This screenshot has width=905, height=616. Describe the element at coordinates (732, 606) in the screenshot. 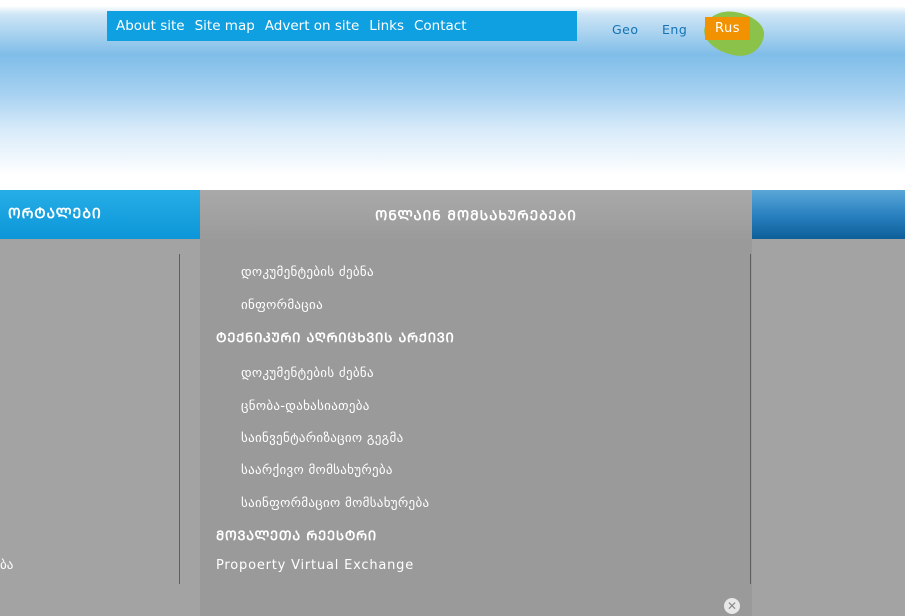

I see `close-icon: ✕` at that location.